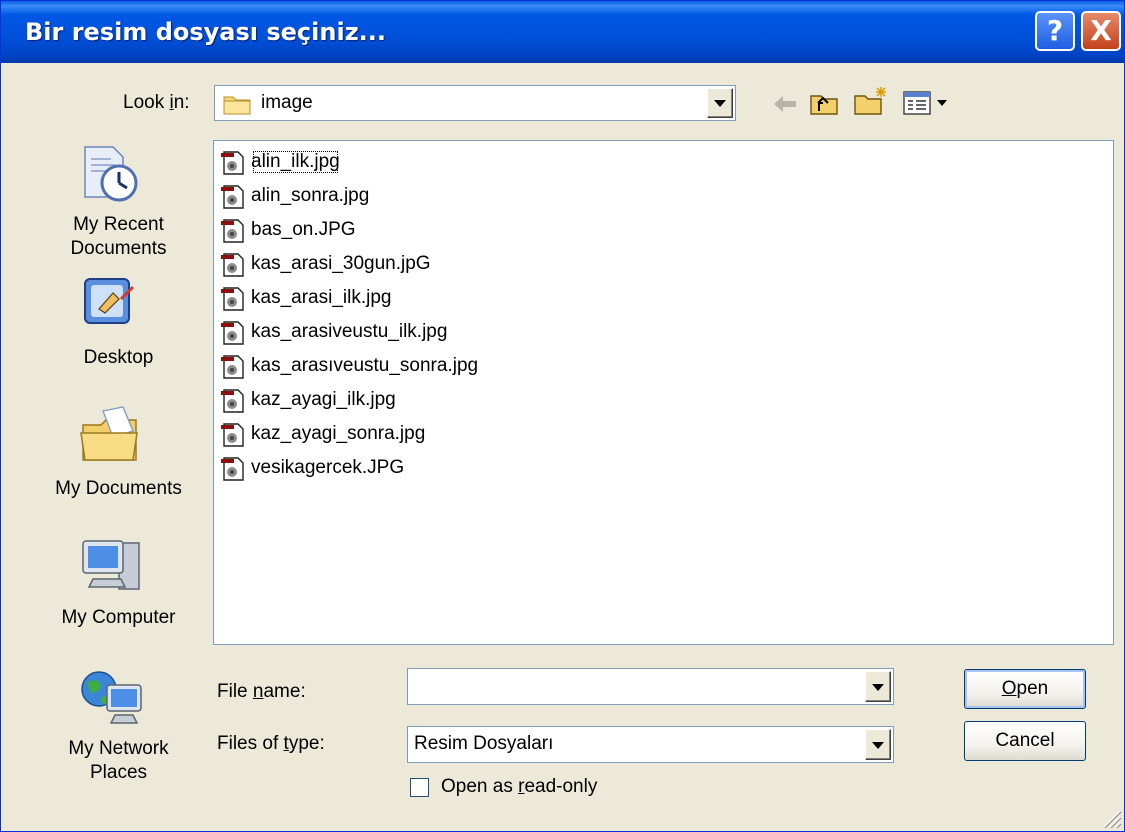 The height and width of the screenshot is (832, 1125). I want to click on file-name: kaz_ayagi_sonra.jpg, so click(338, 433).